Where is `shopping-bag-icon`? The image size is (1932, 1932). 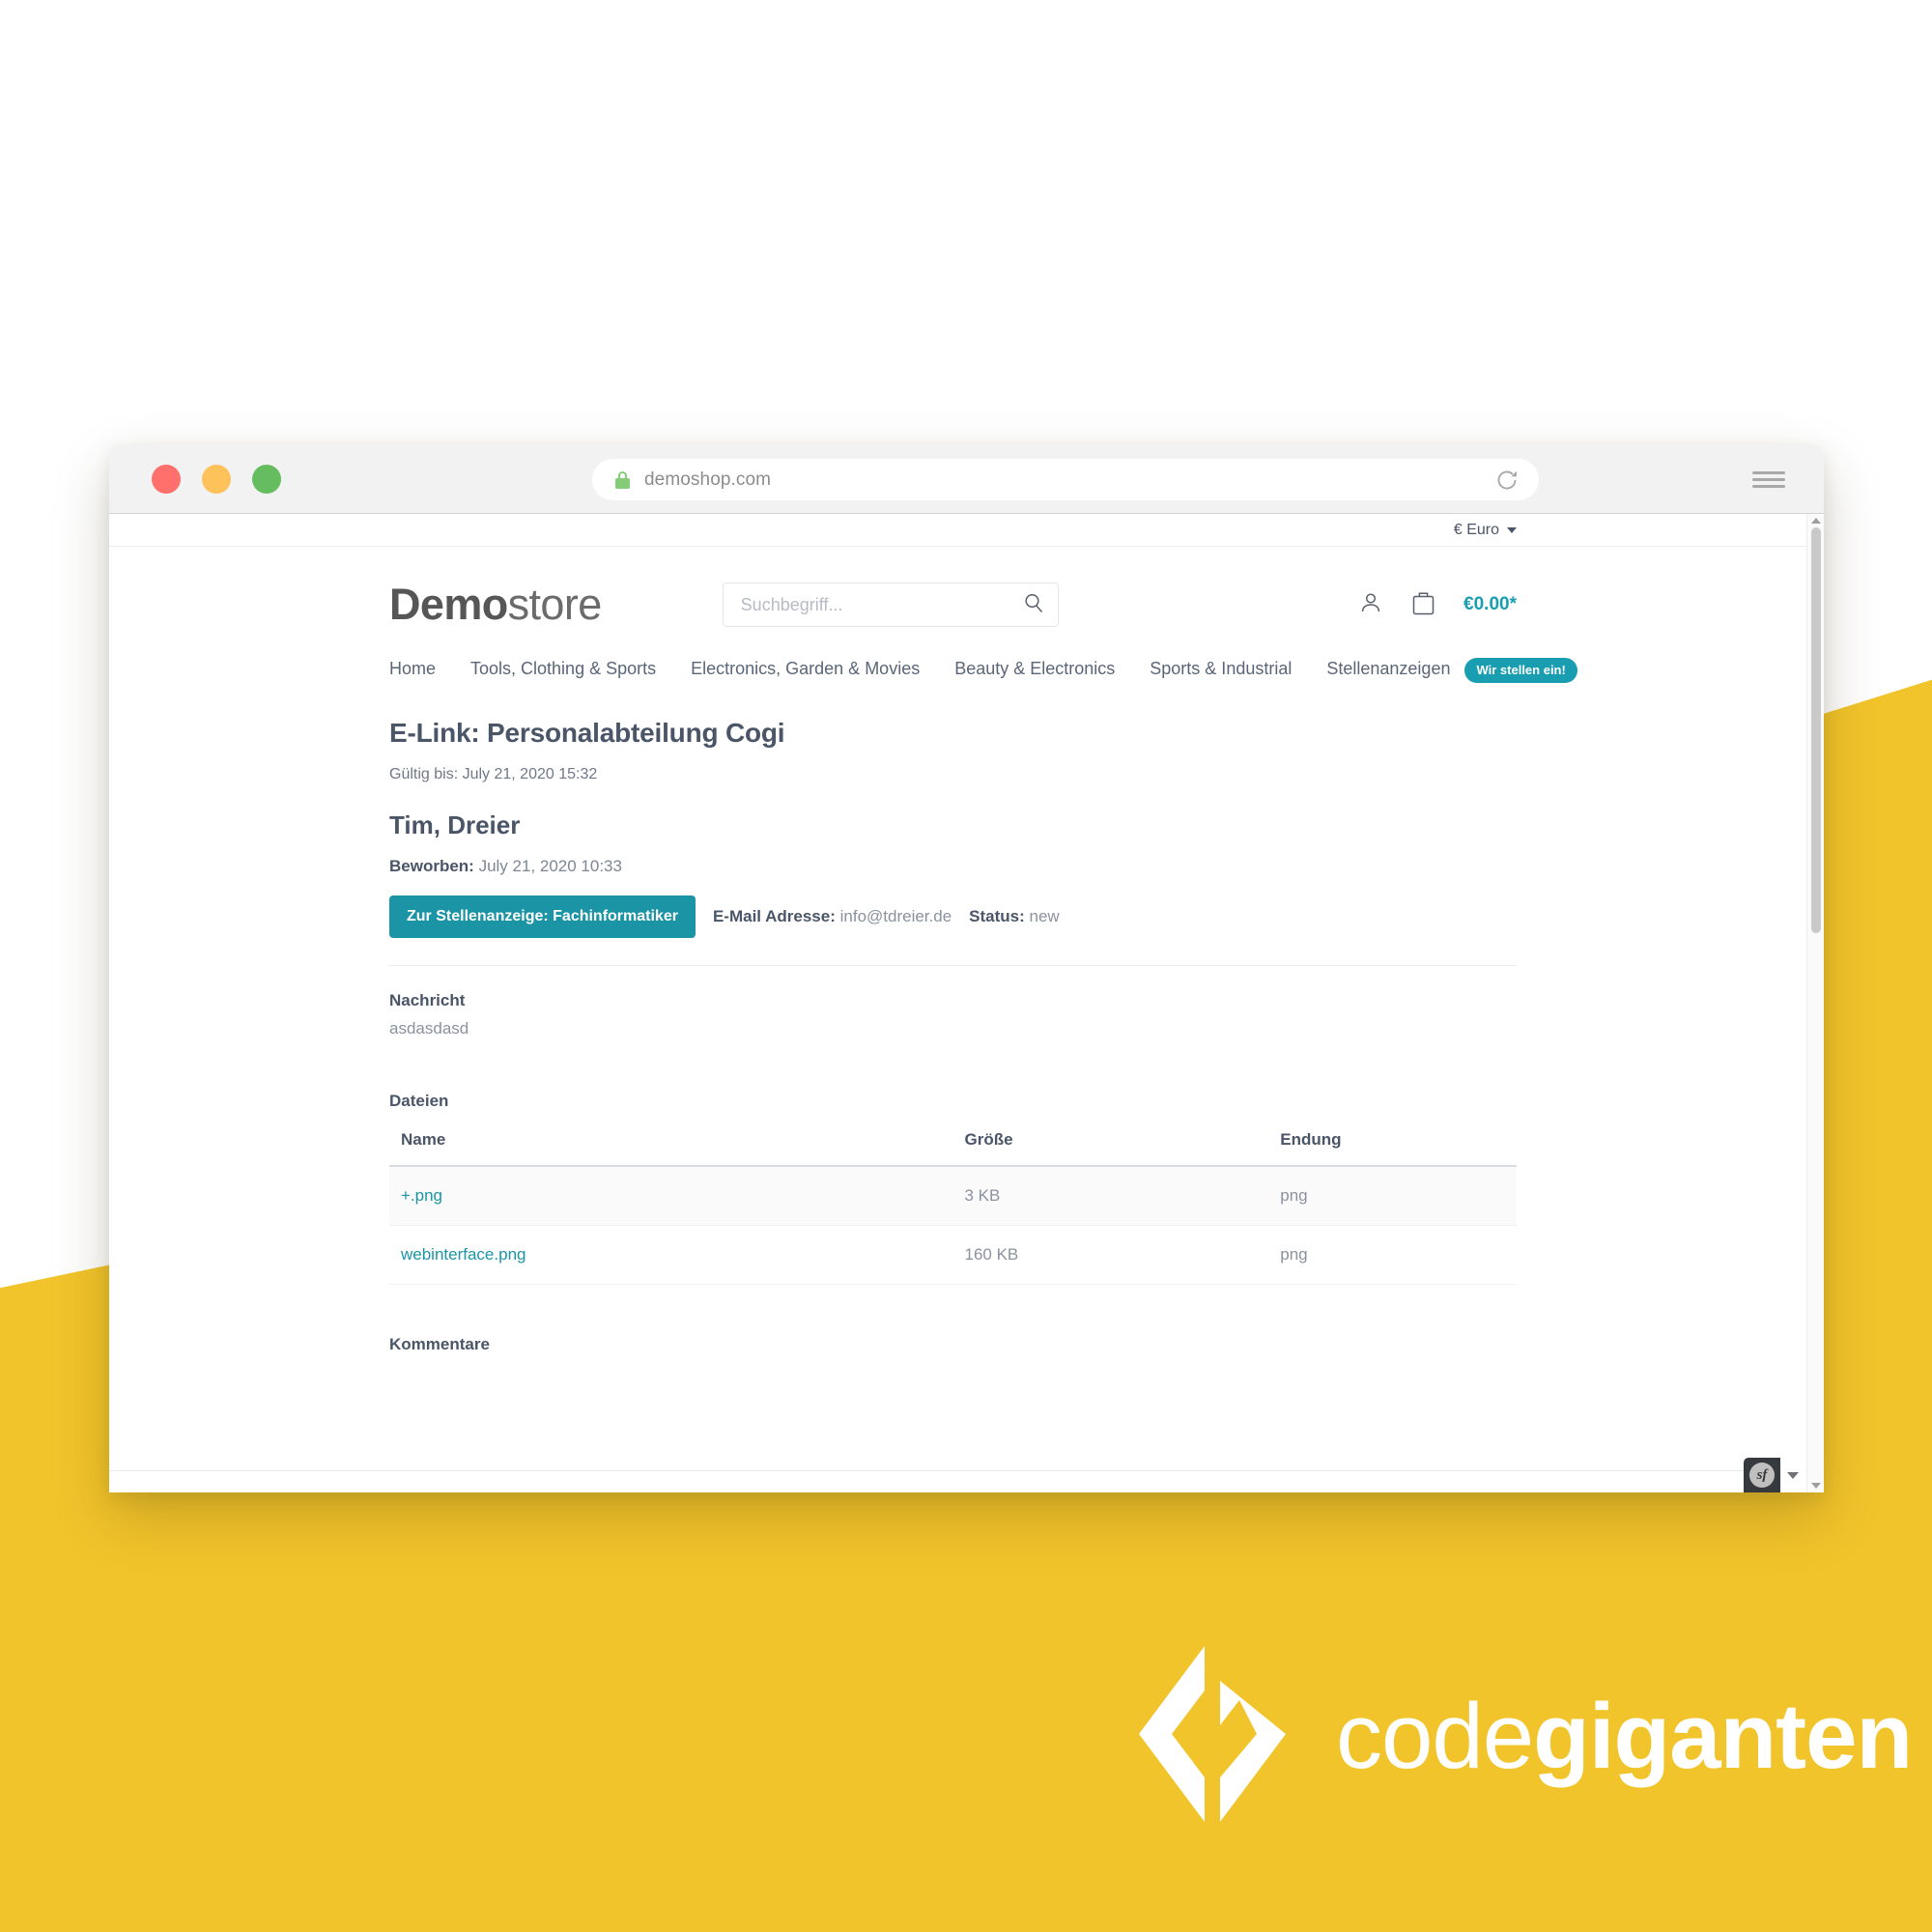 shopping-bag-icon is located at coordinates (1423, 605).